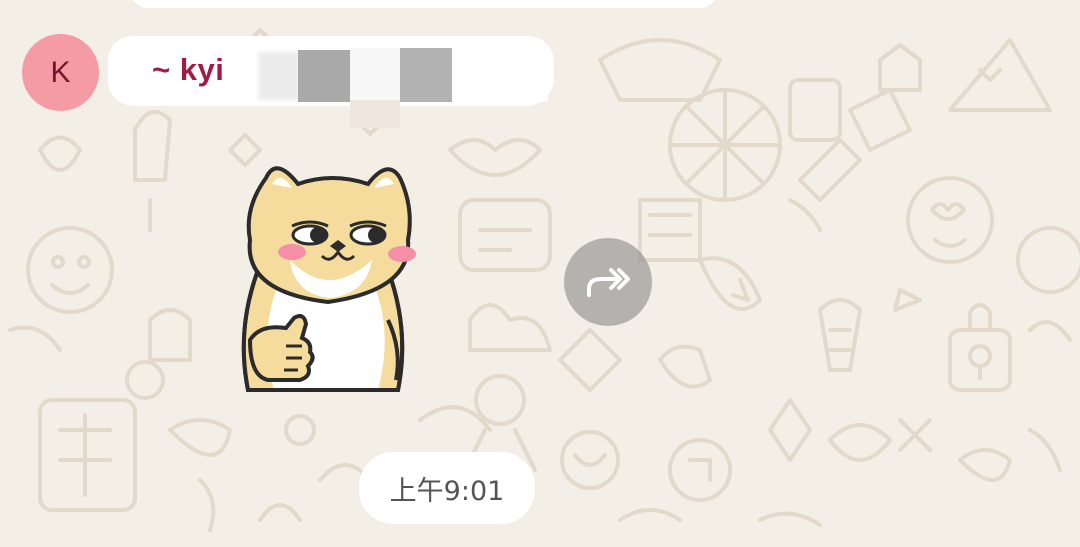 The image size is (1080, 547). I want to click on avatar-initial: K, so click(60, 72).